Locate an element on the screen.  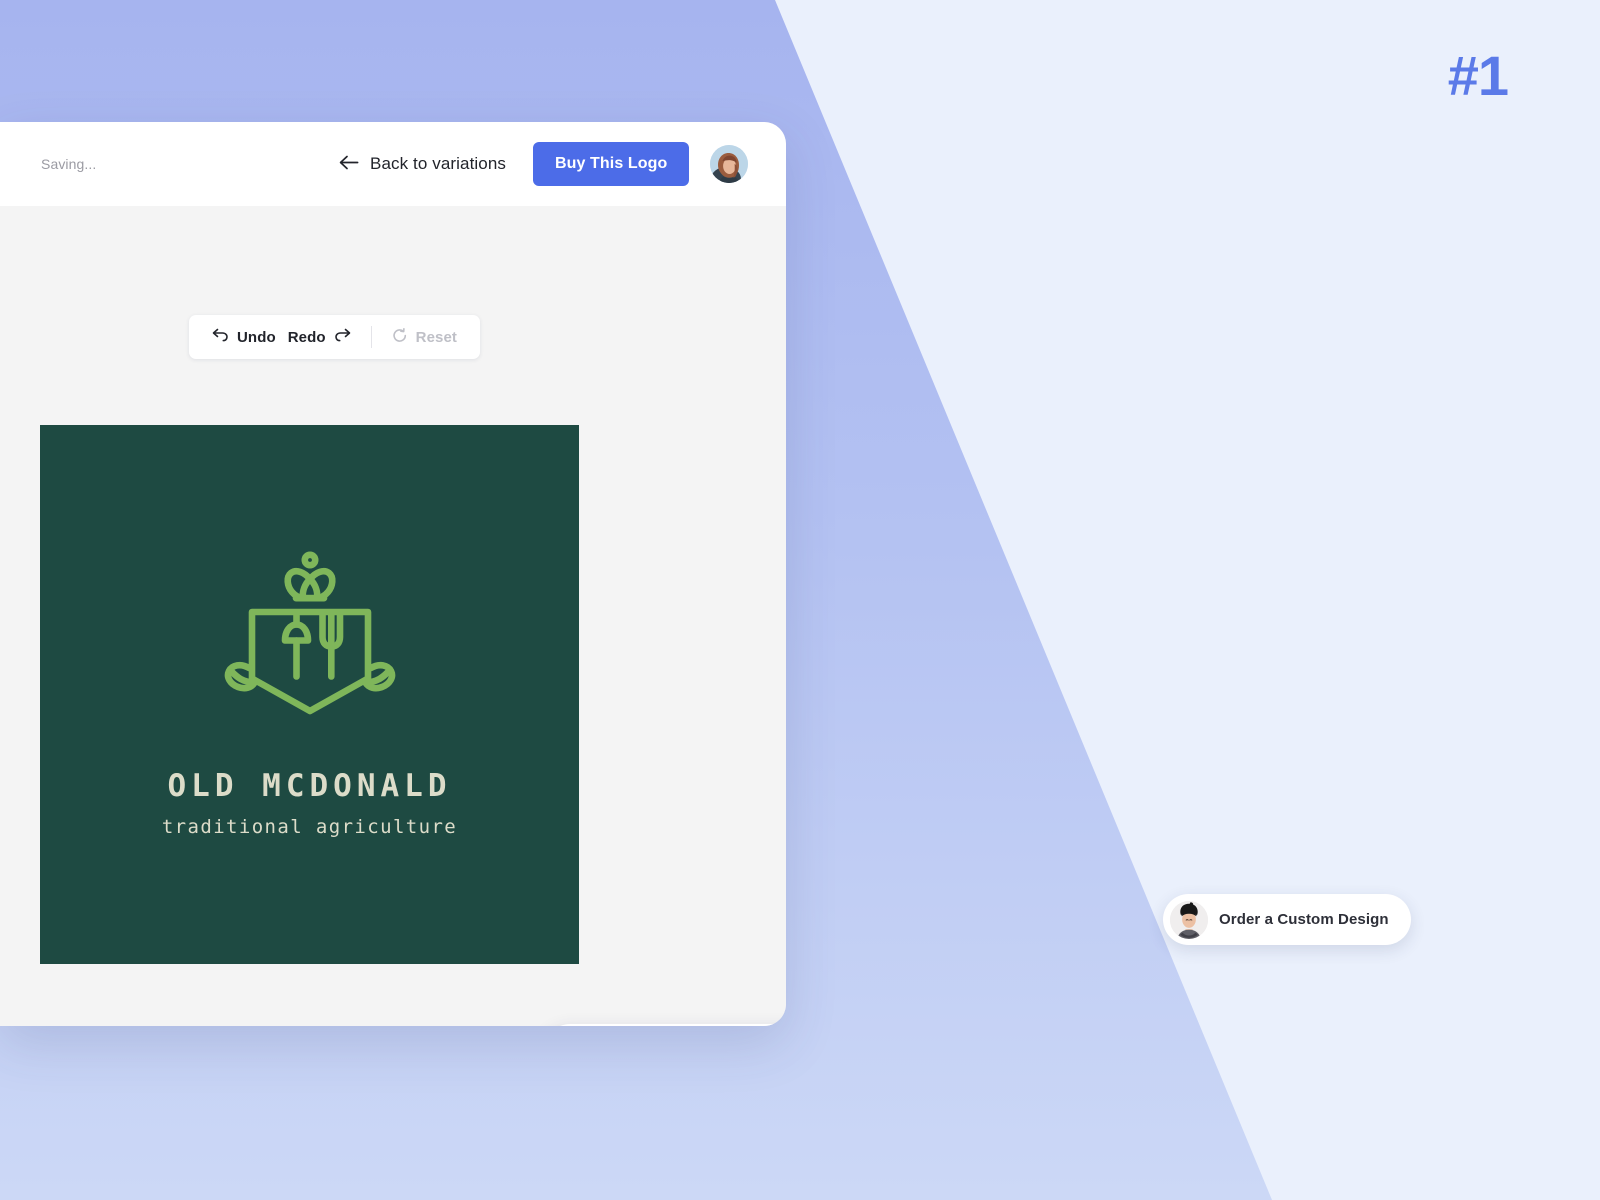
rank-badge: #1 is located at coordinates (1478, 75).